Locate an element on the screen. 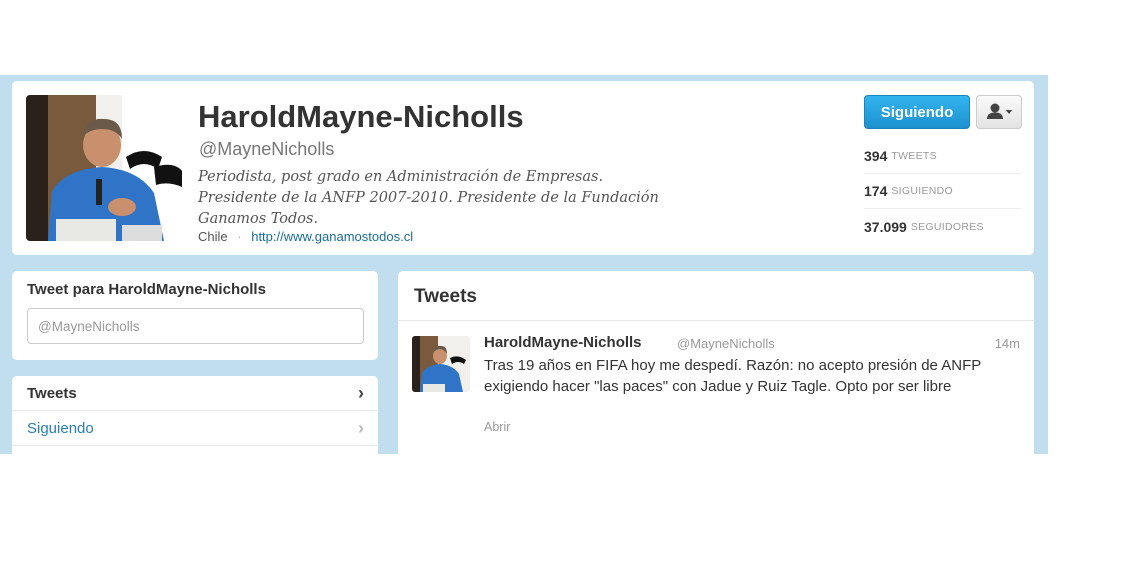 The width and height of the screenshot is (1140, 570). profile-nav: Tweets › Siguiendo › is located at coordinates (195, 415).